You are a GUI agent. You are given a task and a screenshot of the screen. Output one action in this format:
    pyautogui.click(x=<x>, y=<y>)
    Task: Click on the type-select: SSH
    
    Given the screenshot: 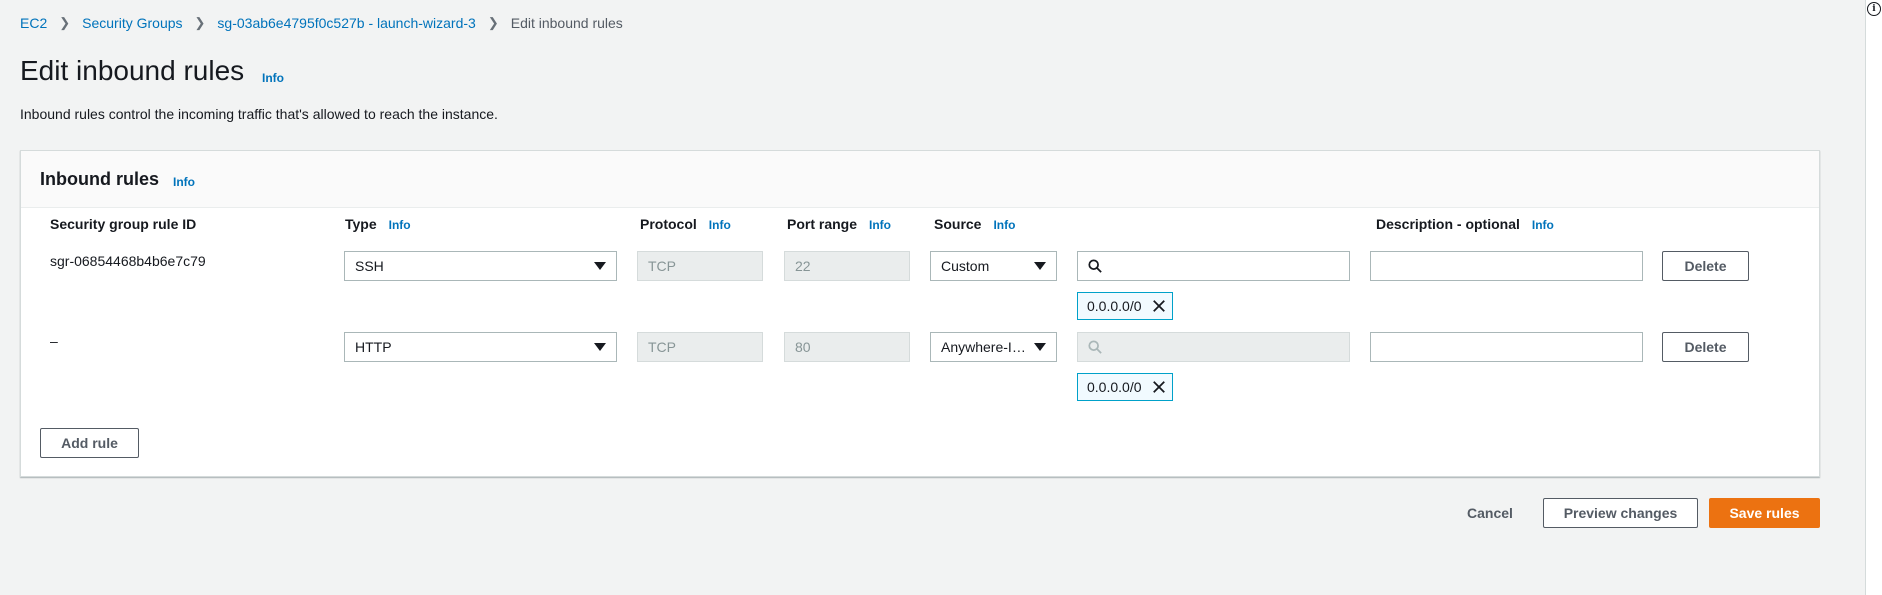 What is the action you would take?
    pyautogui.click(x=480, y=266)
    